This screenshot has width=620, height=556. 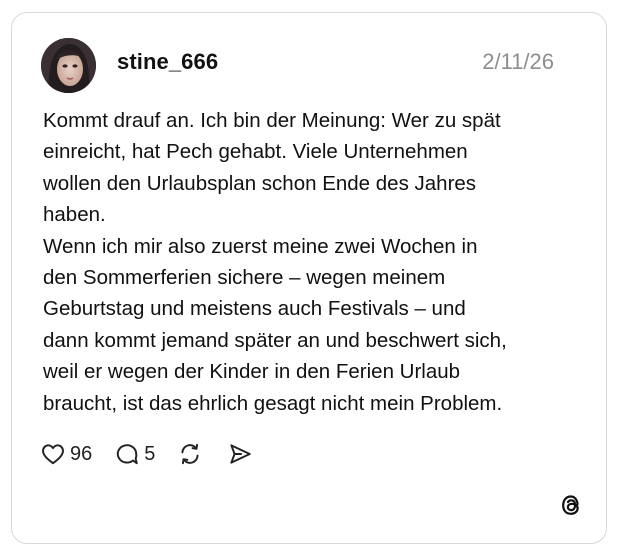 What do you see at coordinates (167, 62) in the screenshot?
I see `username: stine_666` at bounding box center [167, 62].